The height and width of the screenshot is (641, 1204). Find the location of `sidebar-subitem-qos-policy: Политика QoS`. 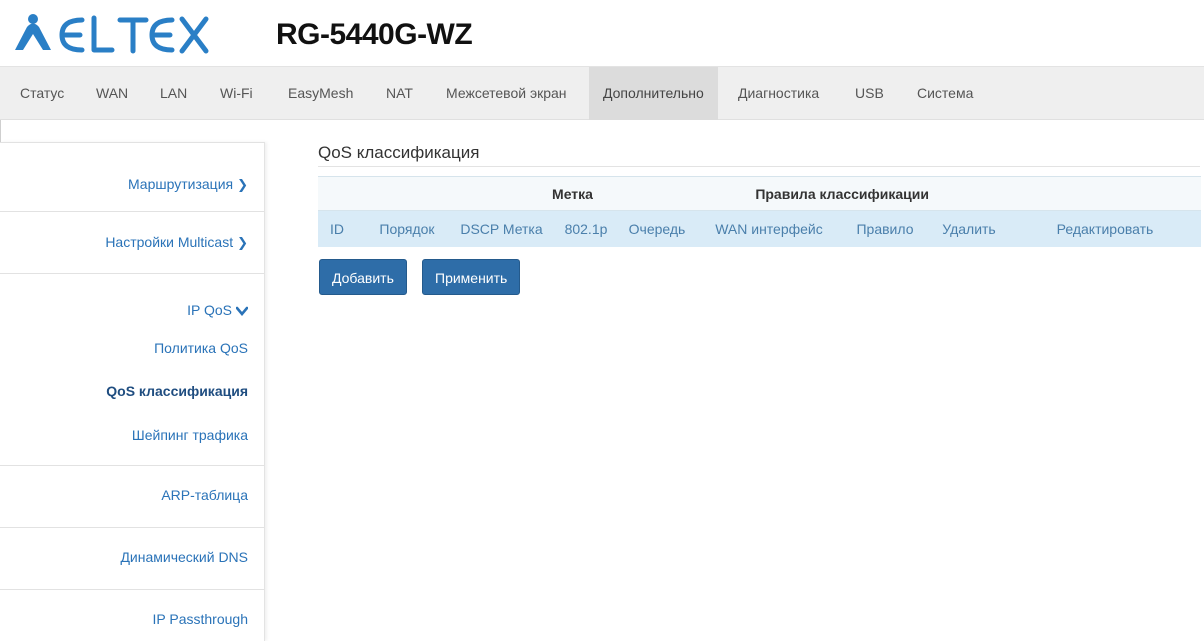

sidebar-subitem-qos-policy: Политика QoS is located at coordinates (201, 348).